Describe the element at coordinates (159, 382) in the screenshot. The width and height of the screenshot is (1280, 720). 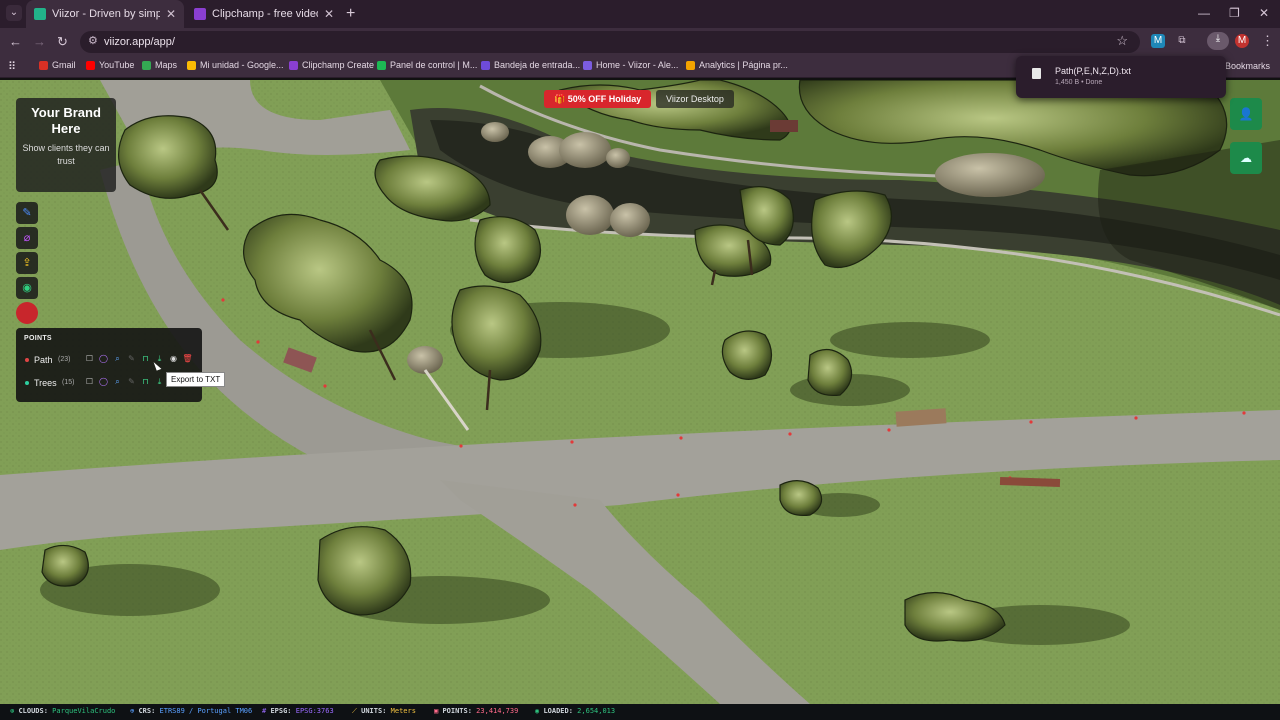
I see `export-txt-icon: ⤓` at that location.